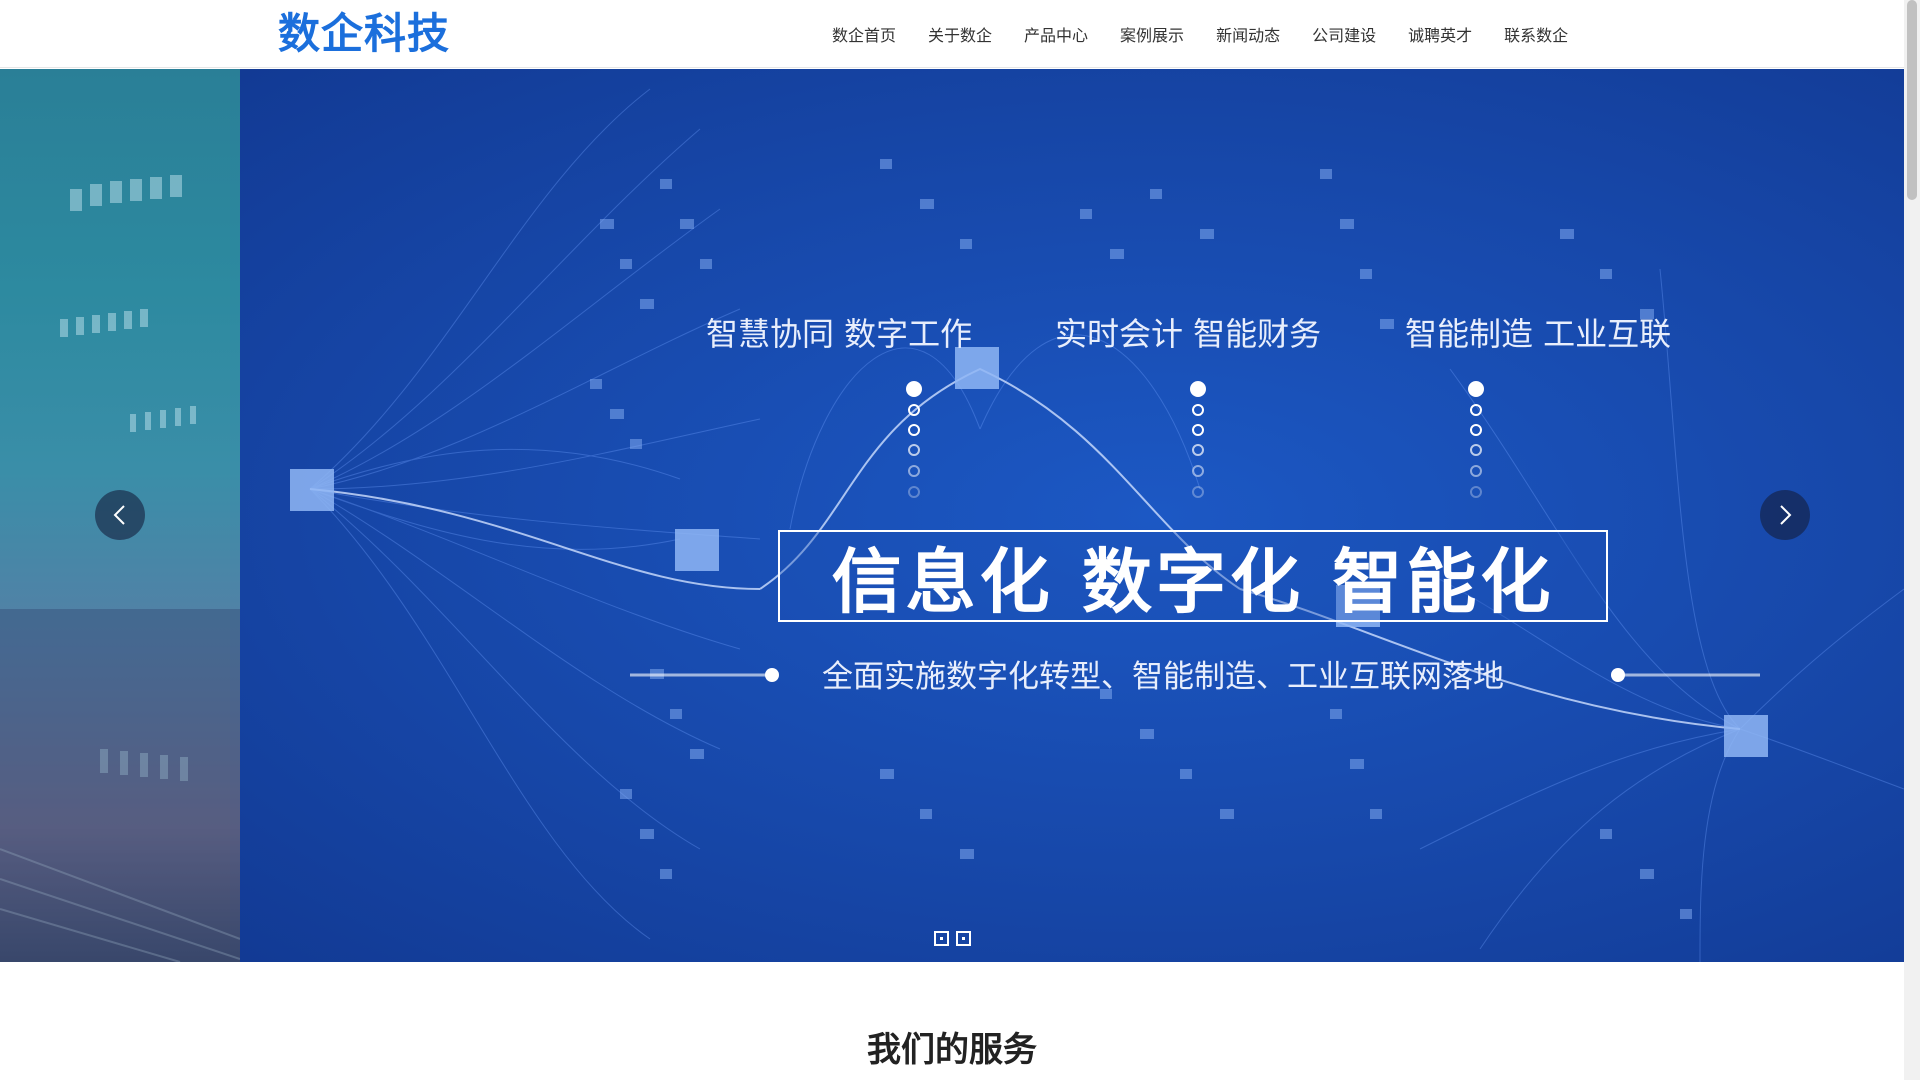 The width and height of the screenshot is (1920, 1080). Describe the element at coordinates (1440, 34) in the screenshot. I see `nav-item-careers: 诚聘英才` at that location.